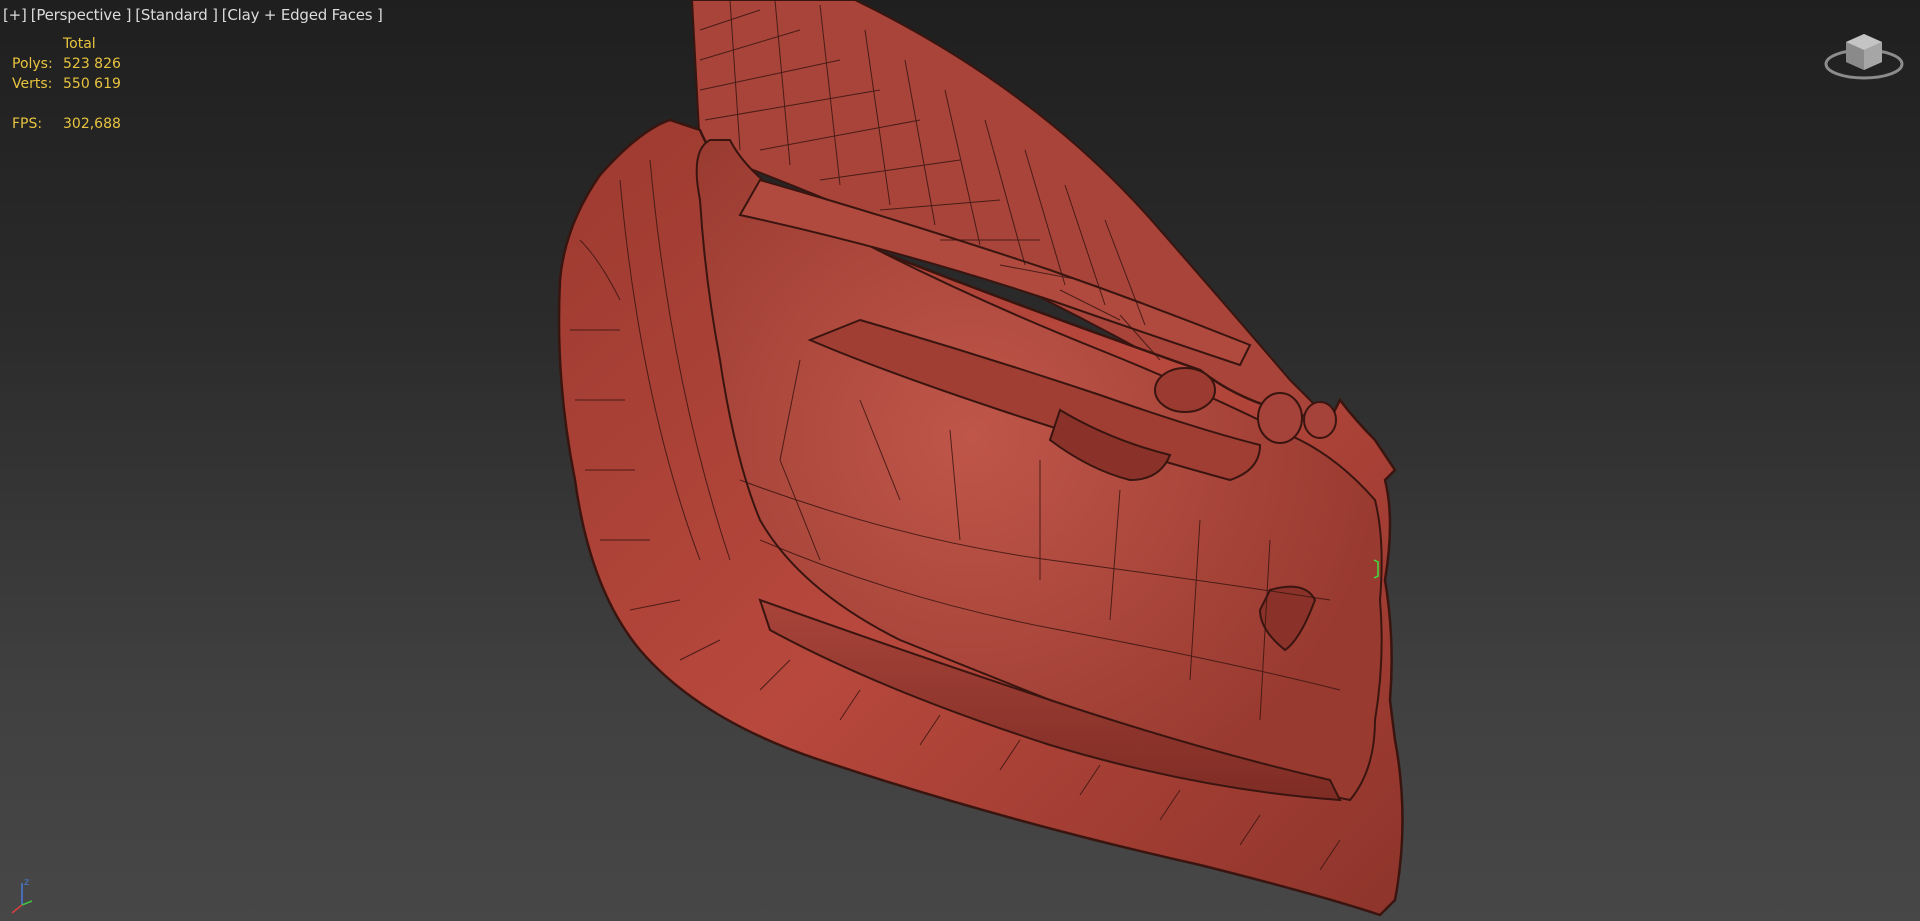  What do you see at coordinates (92, 84) in the screenshot?
I see `verts-value: 550 619` at bounding box center [92, 84].